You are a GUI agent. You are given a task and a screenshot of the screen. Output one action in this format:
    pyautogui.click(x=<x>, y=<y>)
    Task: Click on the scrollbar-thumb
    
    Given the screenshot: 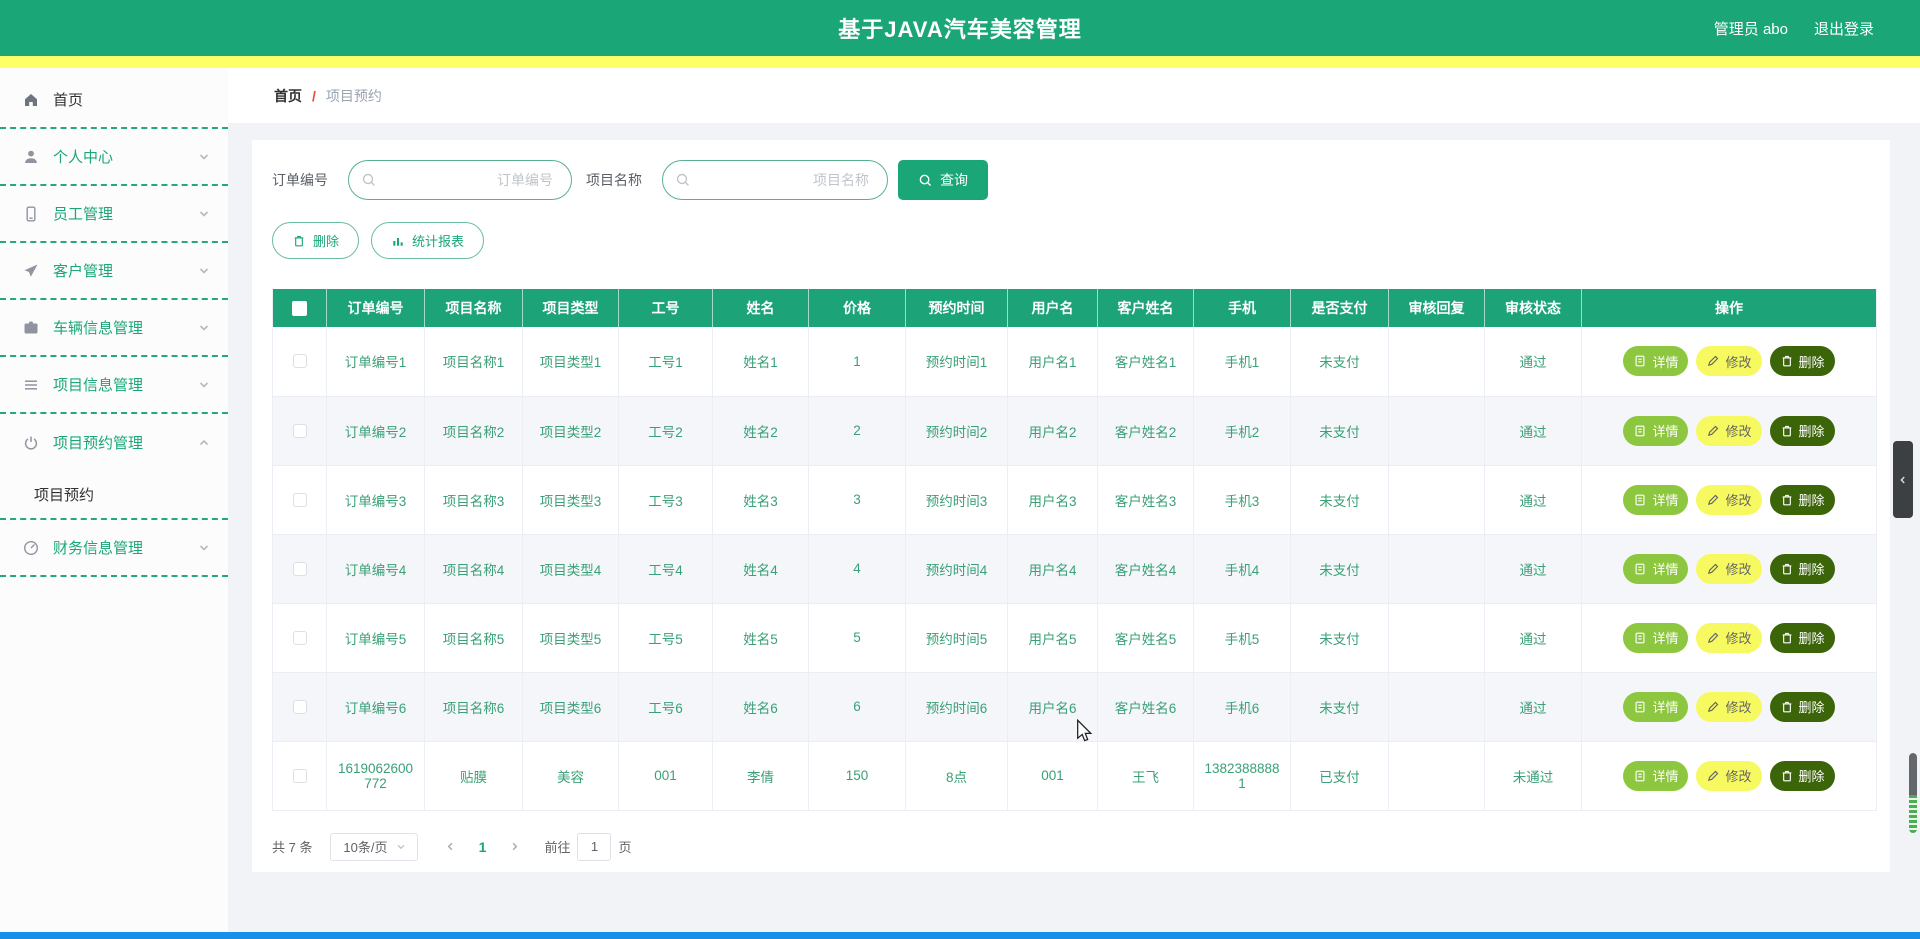 What is the action you would take?
    pyautogui.click(x=1913, y=774)
    